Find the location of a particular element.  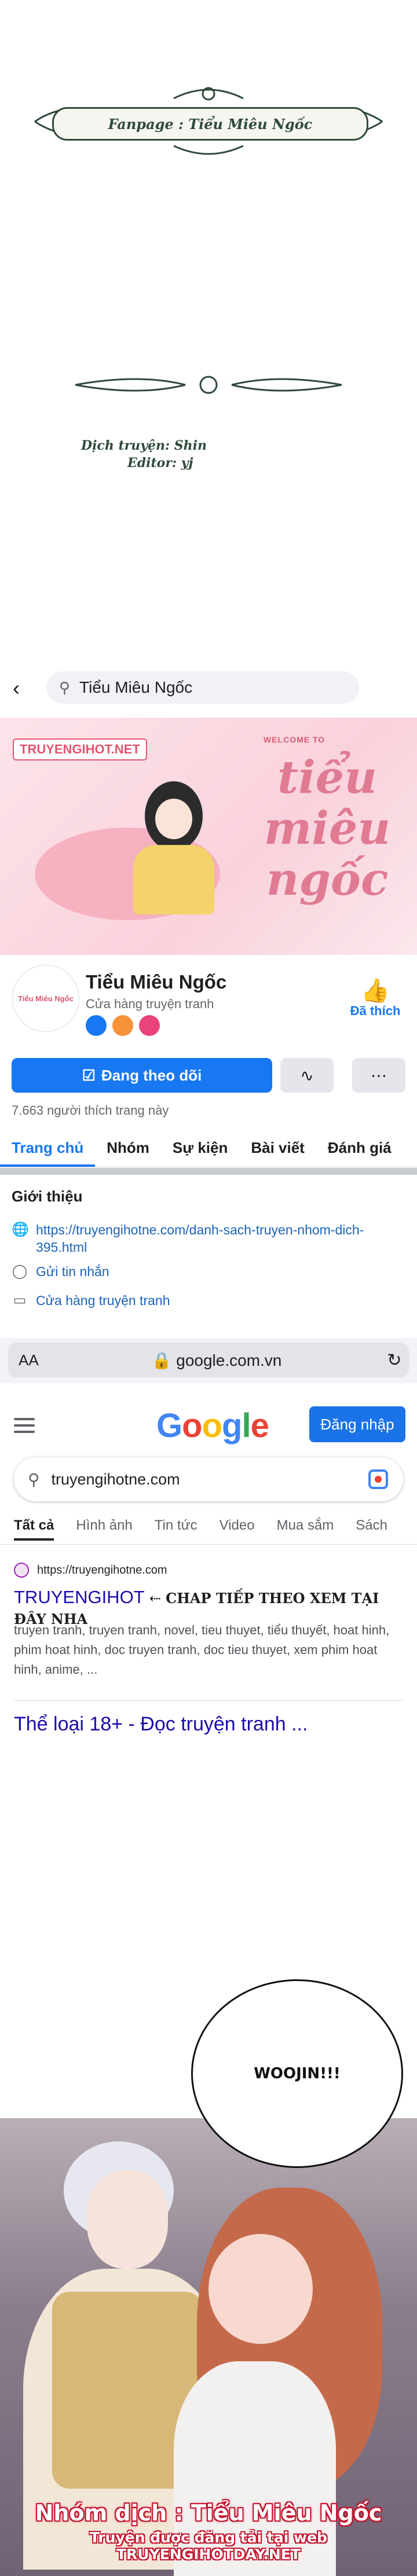

fanpage-text: Fanpage : Tiểu Miêu Ngốc is located at coordinates (211, 124).